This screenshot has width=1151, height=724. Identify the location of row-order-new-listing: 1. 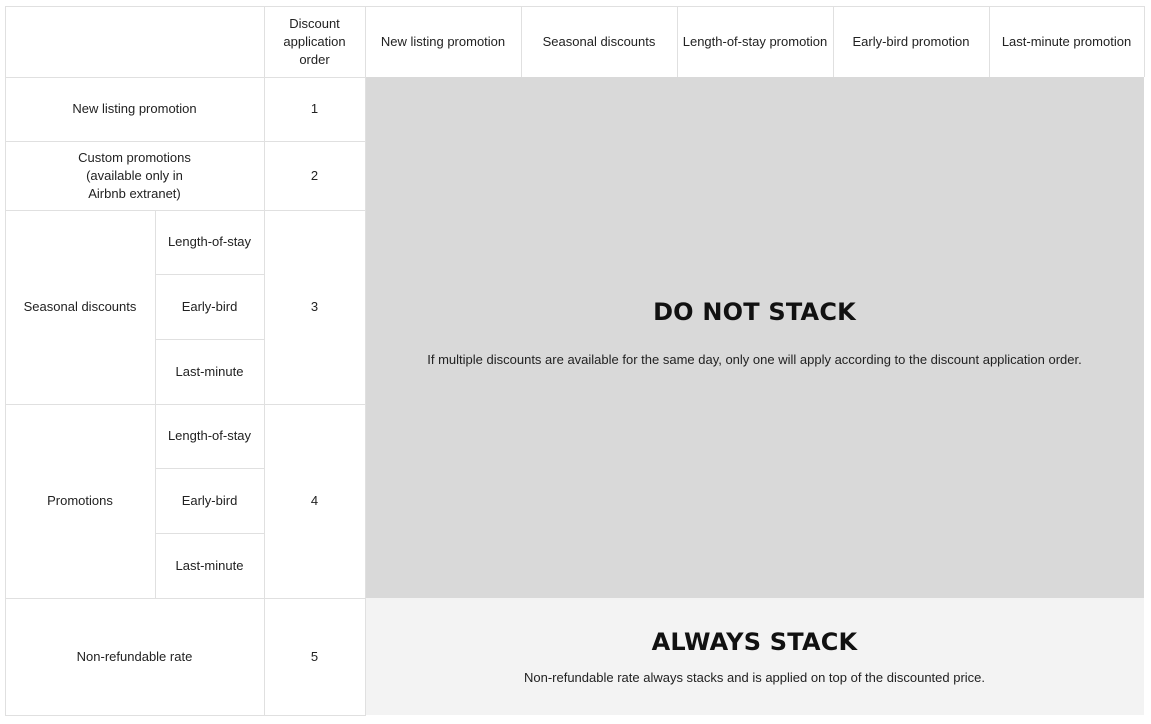
(314, 109).